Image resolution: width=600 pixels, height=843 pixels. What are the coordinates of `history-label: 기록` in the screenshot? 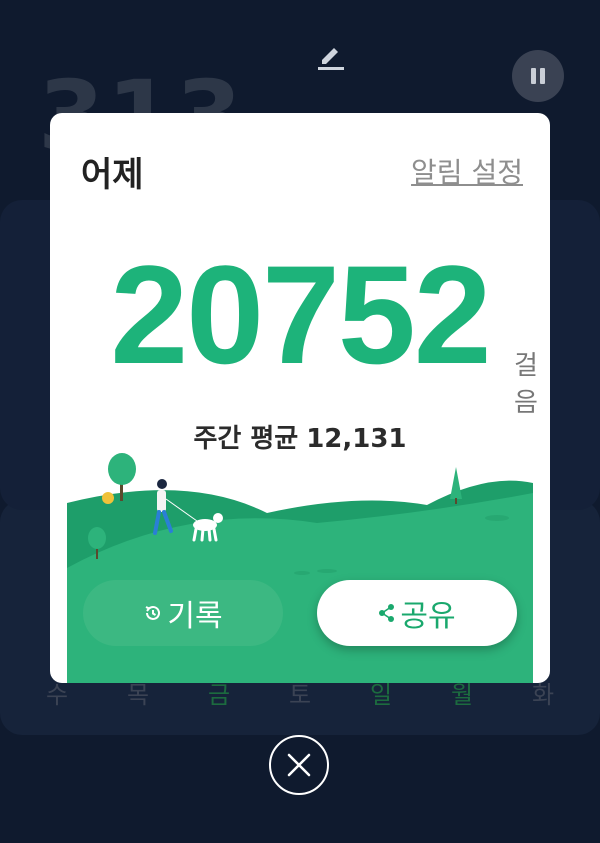 It's located at (195, 616).